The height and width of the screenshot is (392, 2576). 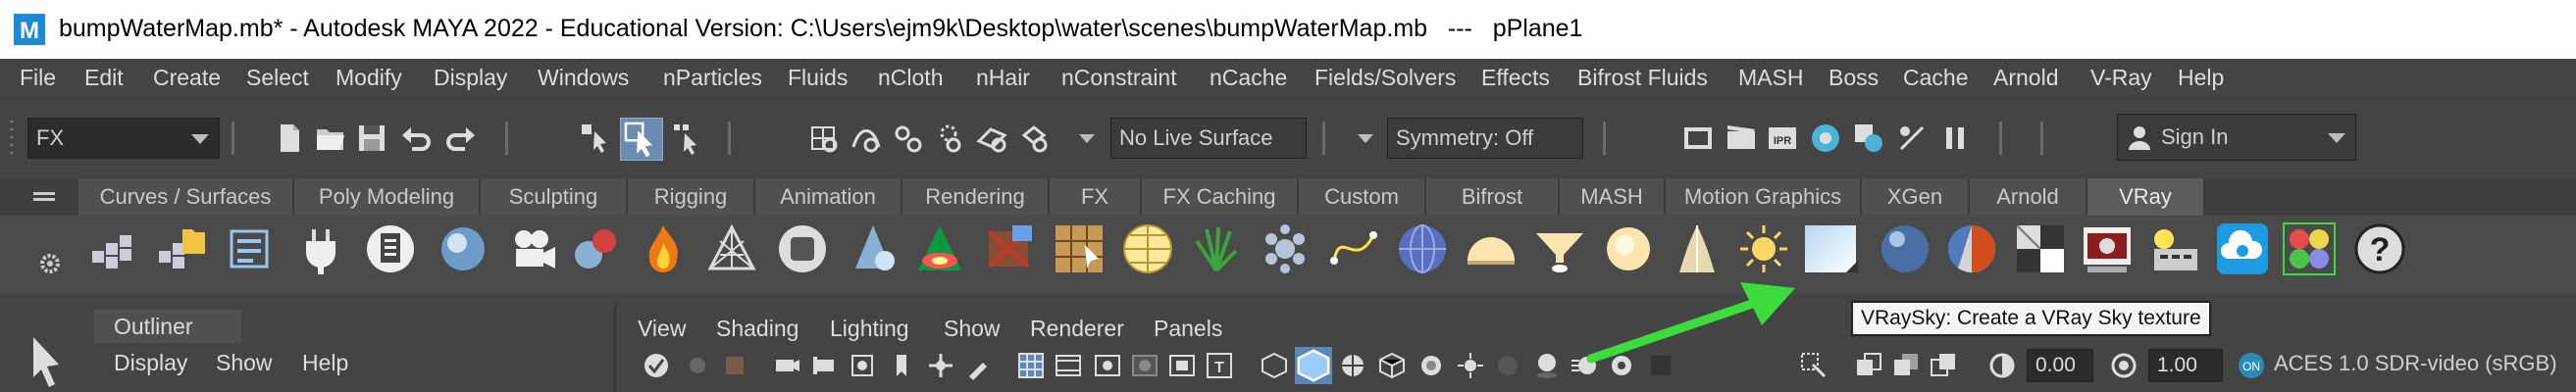 I want to click on outliner-menu-show: Show, so click(x=244, y=363).